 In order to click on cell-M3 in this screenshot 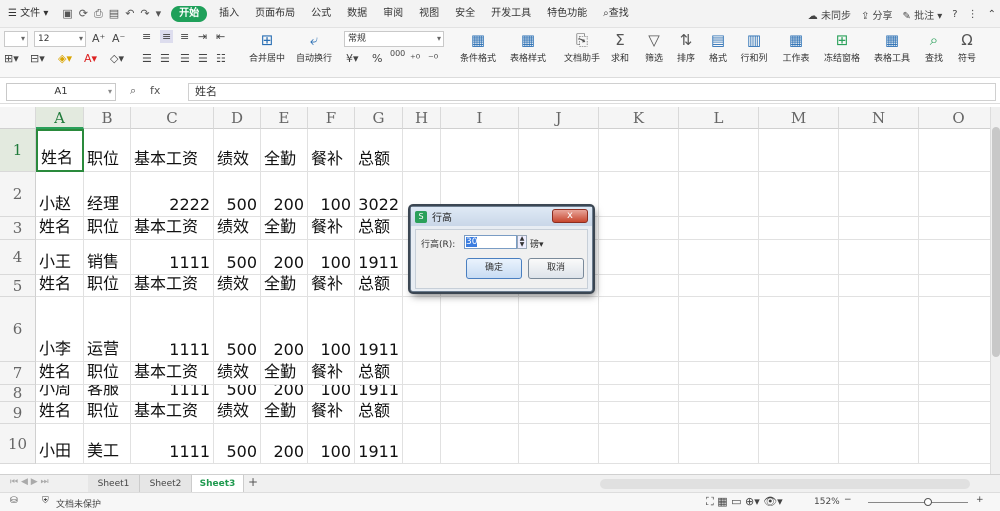, I will do `click(799, 228)`.